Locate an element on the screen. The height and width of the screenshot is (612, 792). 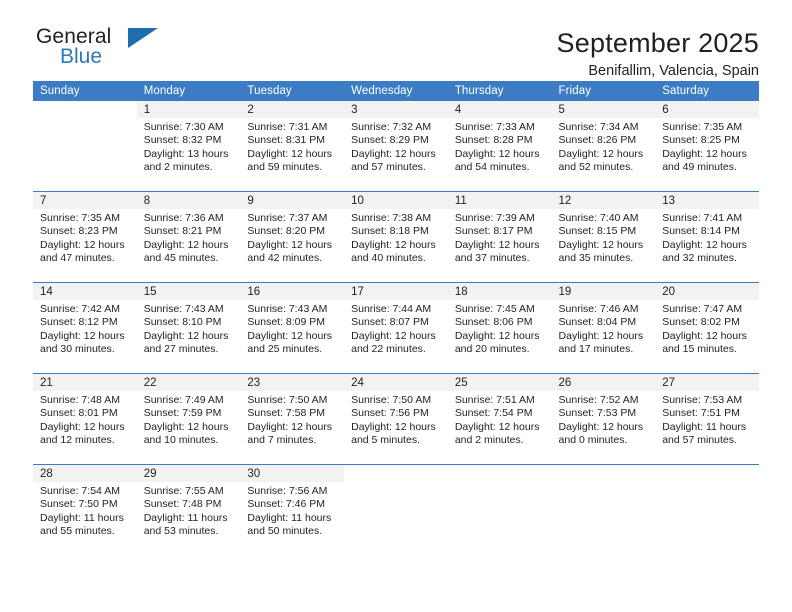
calendar-day-cell-empty is located at coordinates (603, 509).